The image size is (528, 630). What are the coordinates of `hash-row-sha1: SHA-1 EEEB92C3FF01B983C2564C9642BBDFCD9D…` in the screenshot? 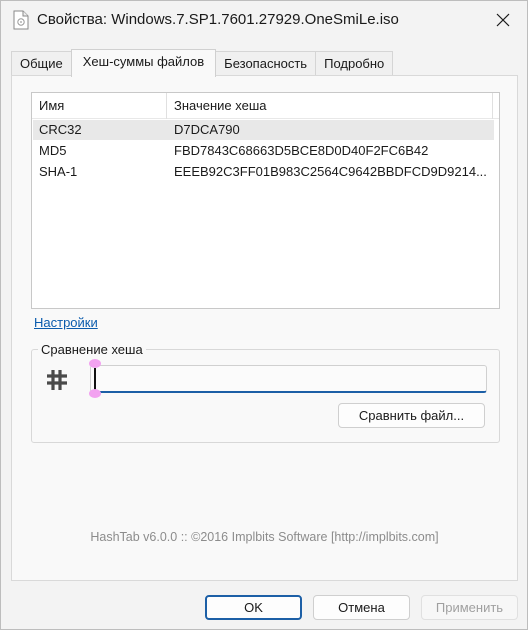 It's located at (263, 172).